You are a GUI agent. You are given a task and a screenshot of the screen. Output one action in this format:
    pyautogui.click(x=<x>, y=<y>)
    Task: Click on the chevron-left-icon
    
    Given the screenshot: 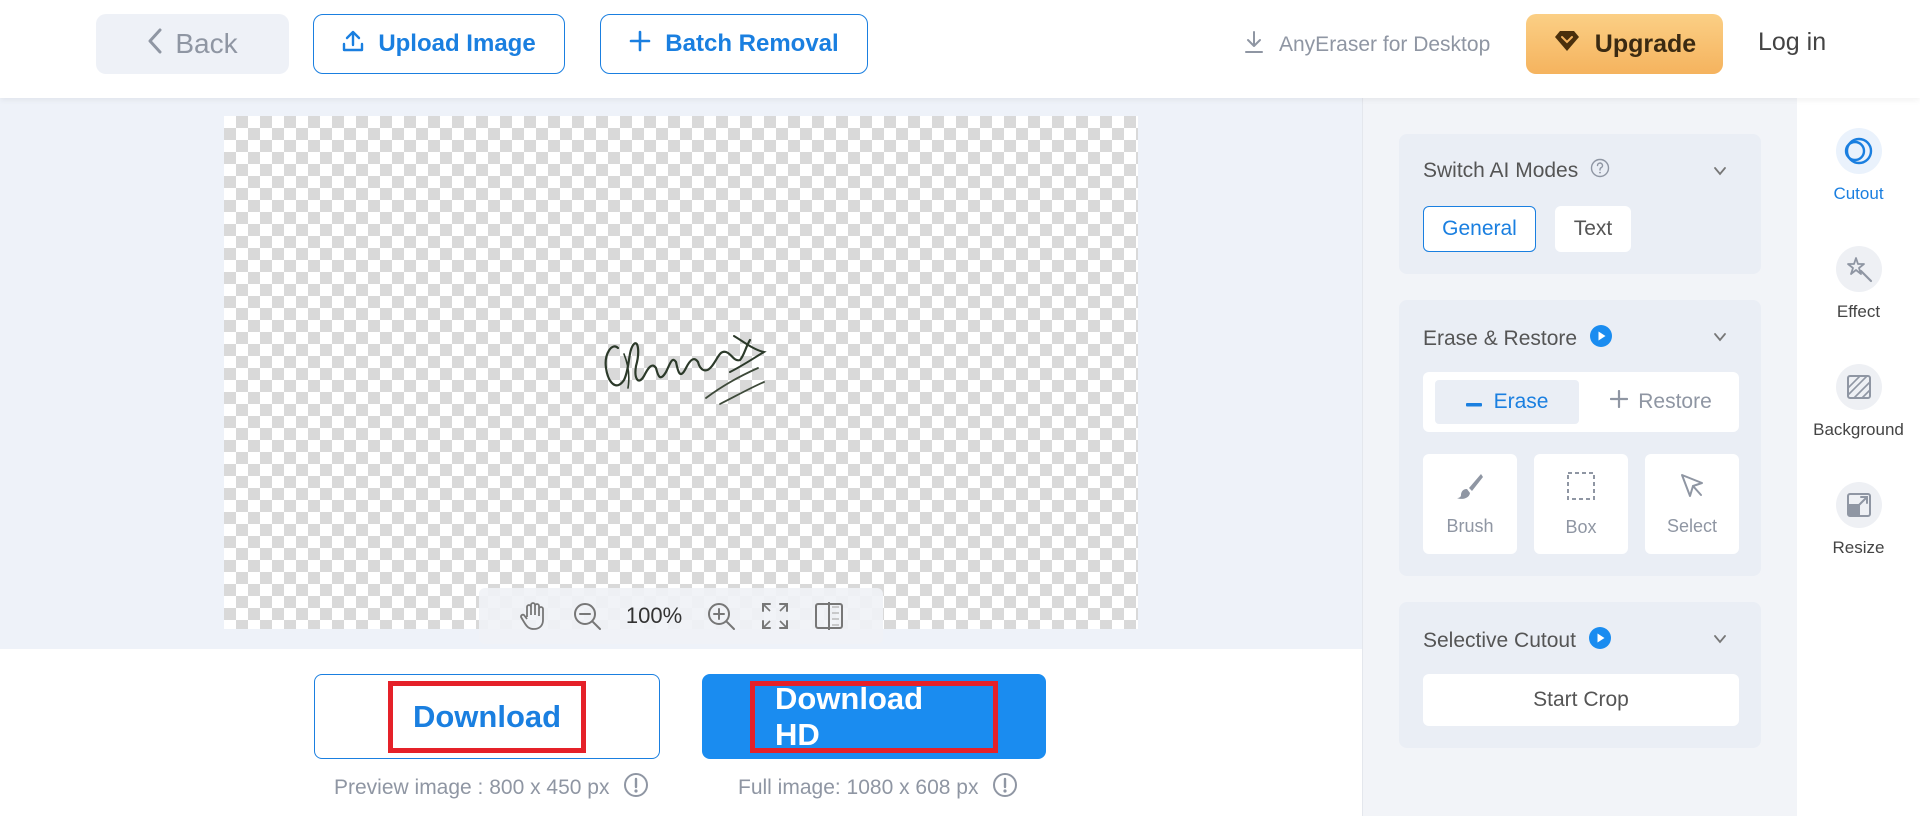 What is the action you would take?
    pyautogui.click(x=155, y=44)
    